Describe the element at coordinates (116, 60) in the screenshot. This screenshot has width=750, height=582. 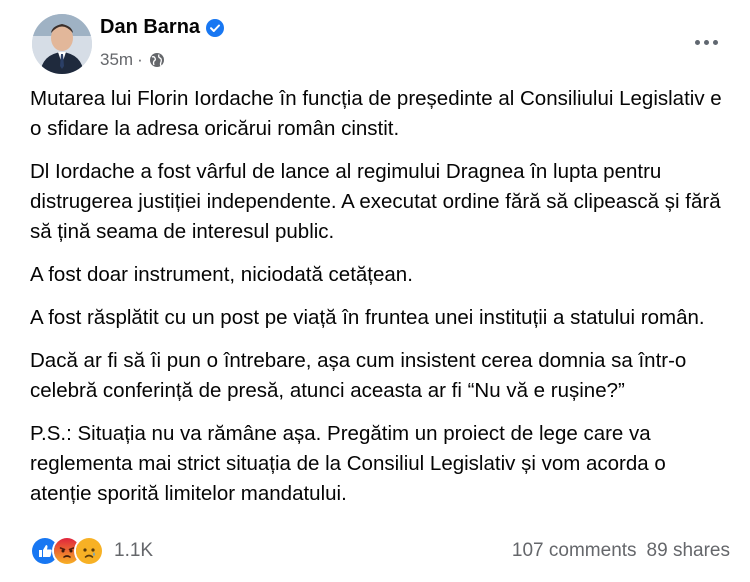
I see `post-timestamp: 35m` at that location.